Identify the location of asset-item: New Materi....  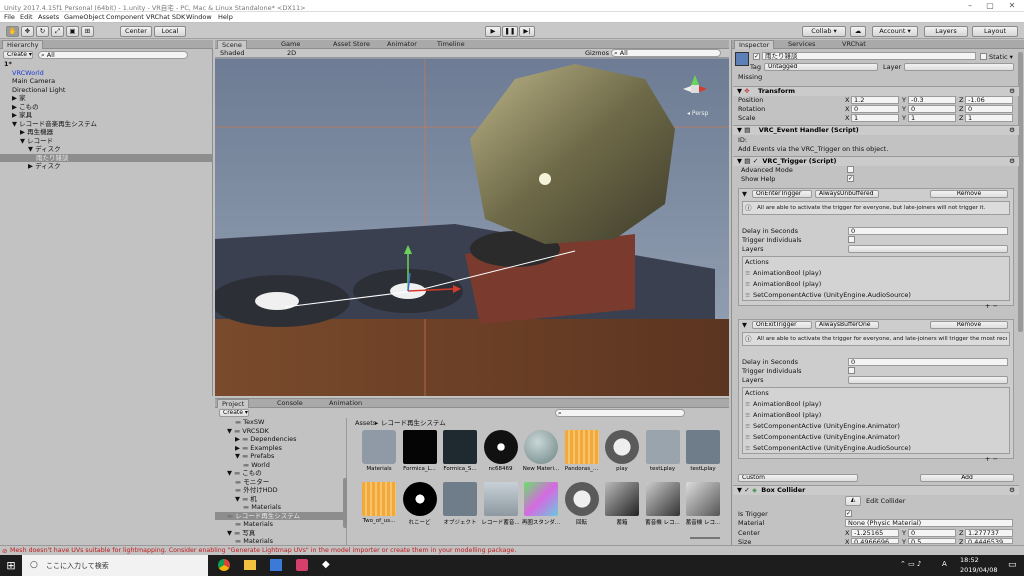
(541, 455).